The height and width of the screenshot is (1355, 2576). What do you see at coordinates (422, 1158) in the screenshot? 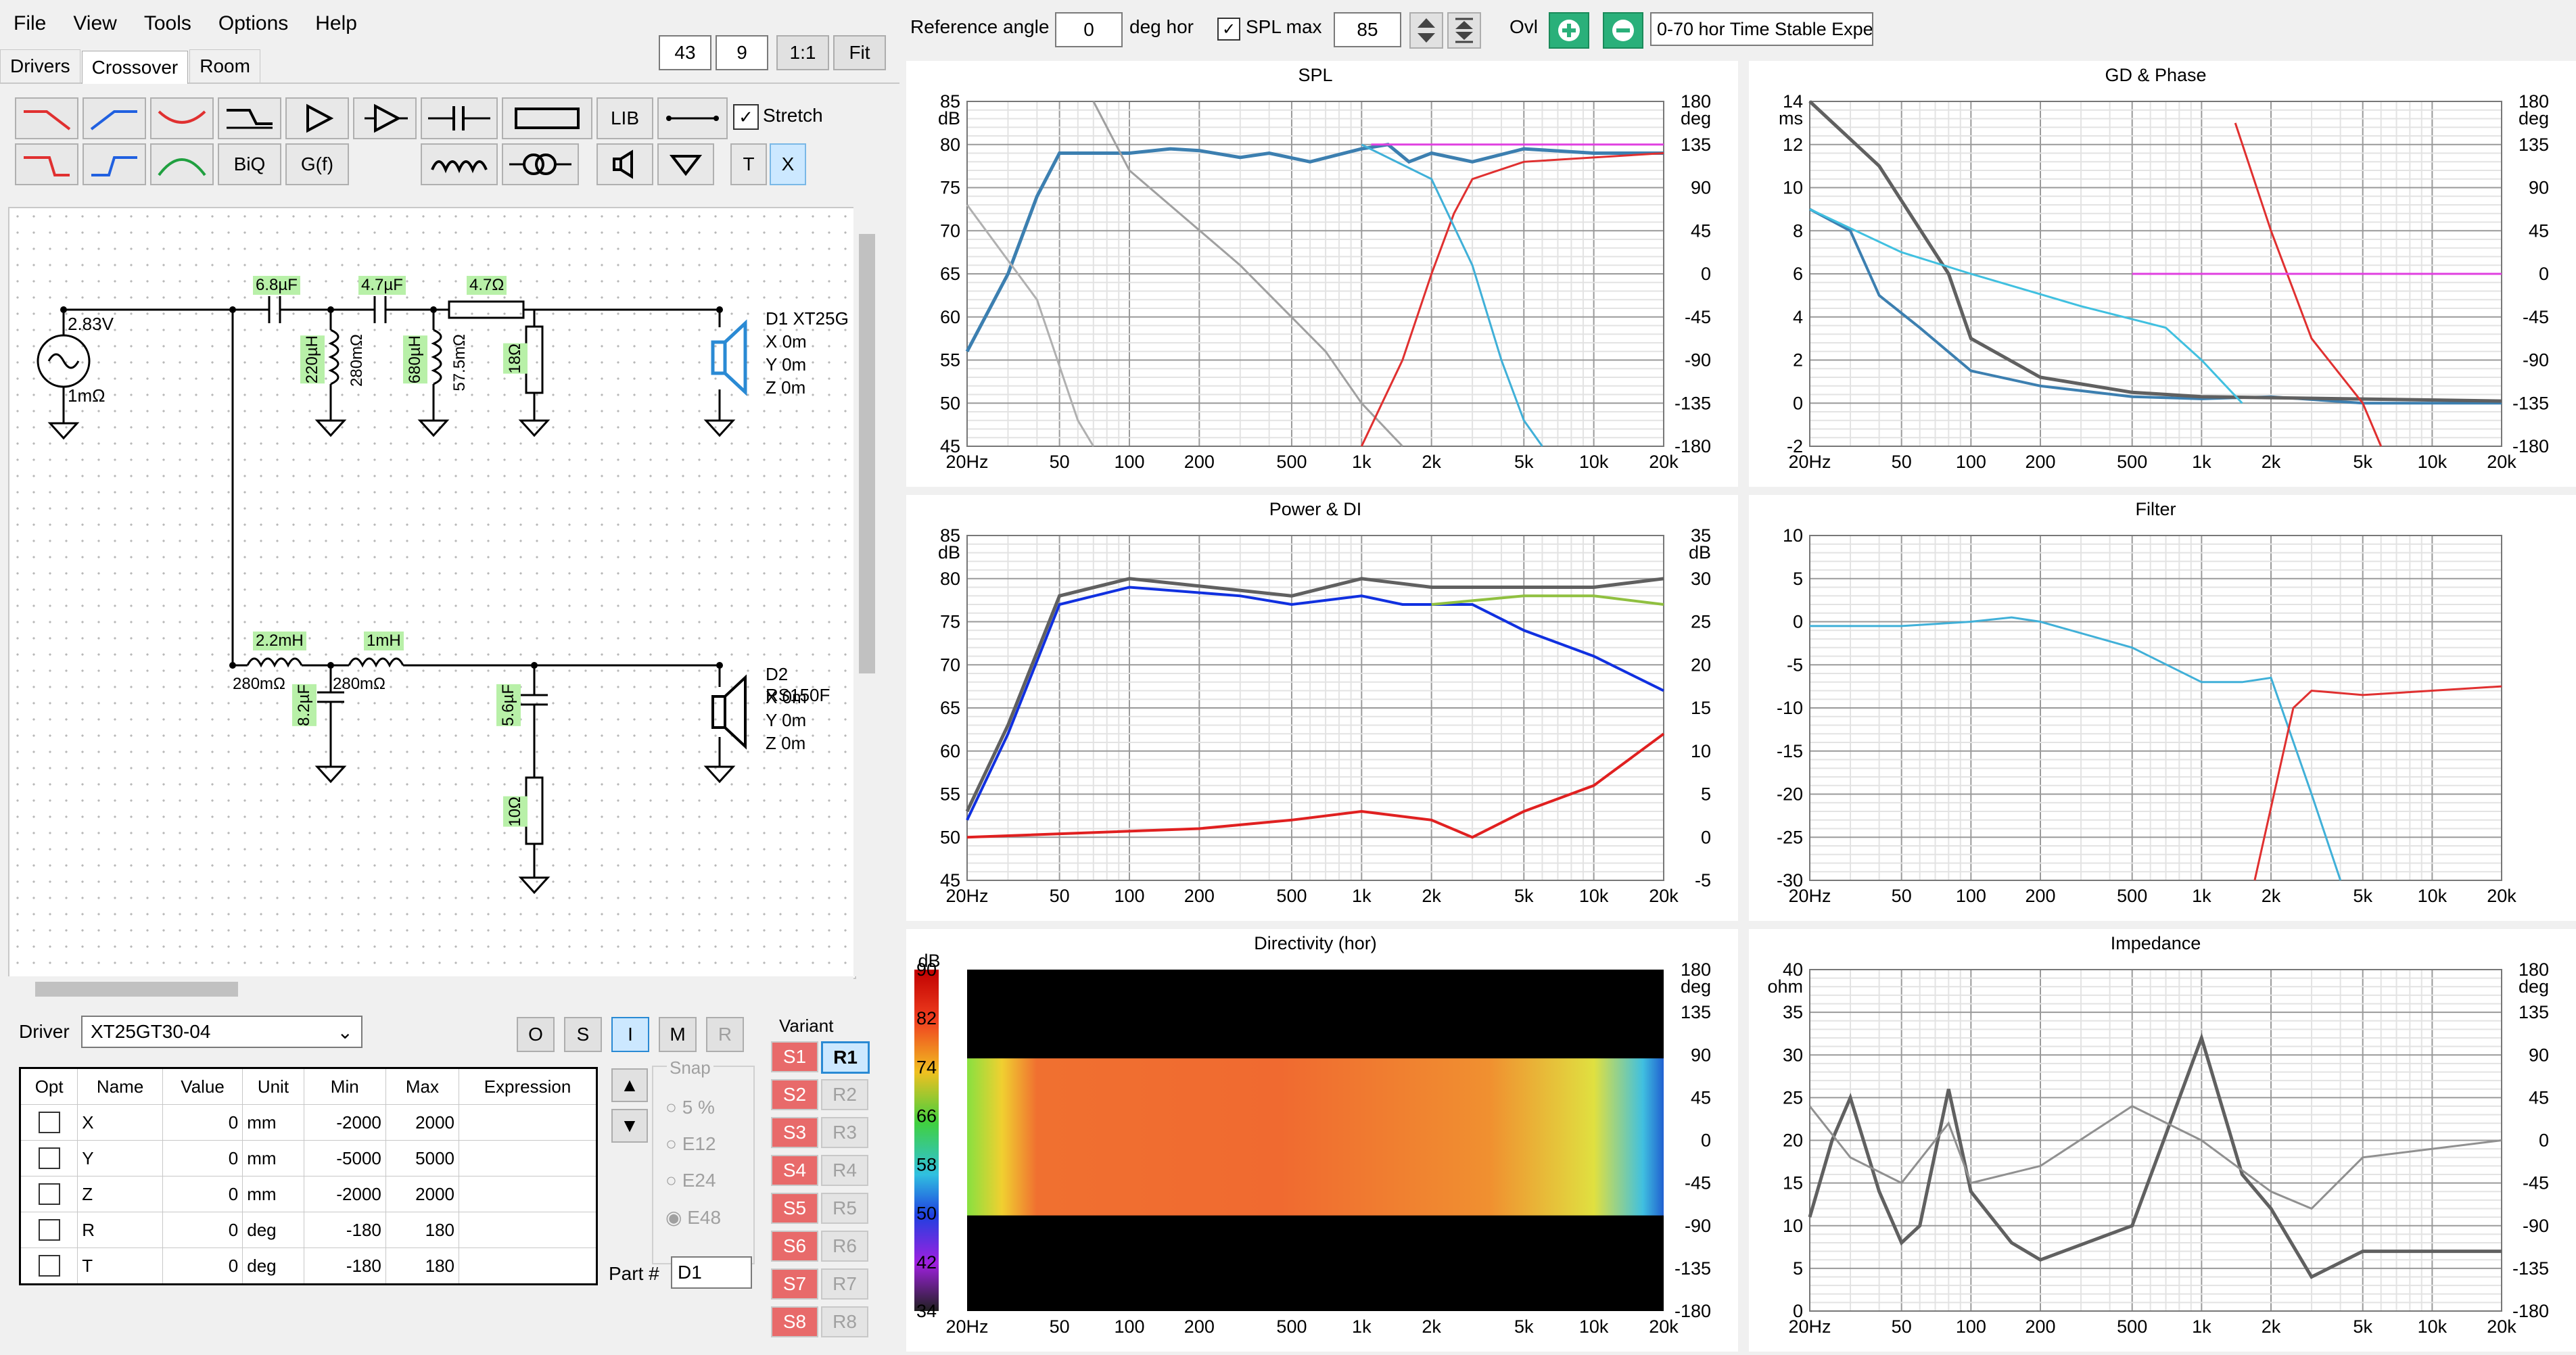
I see `row-max: 5000` at bounding box center [422, 1158].